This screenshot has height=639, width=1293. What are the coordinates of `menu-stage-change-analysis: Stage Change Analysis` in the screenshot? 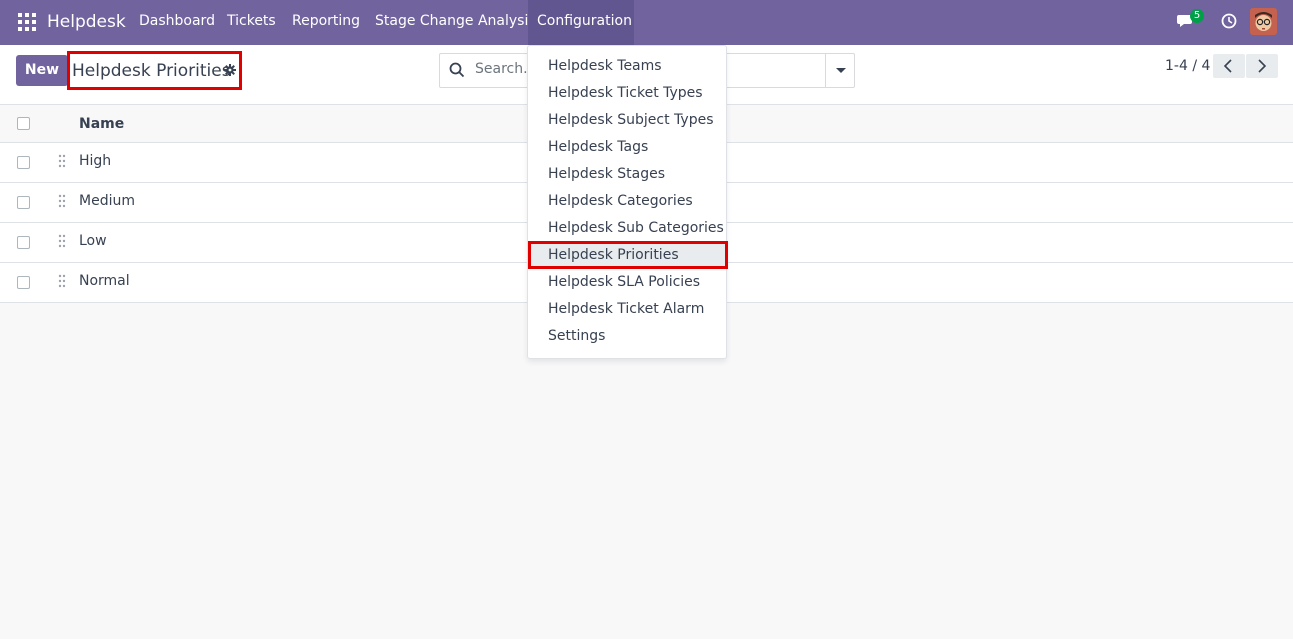 It's located at (455, 21).